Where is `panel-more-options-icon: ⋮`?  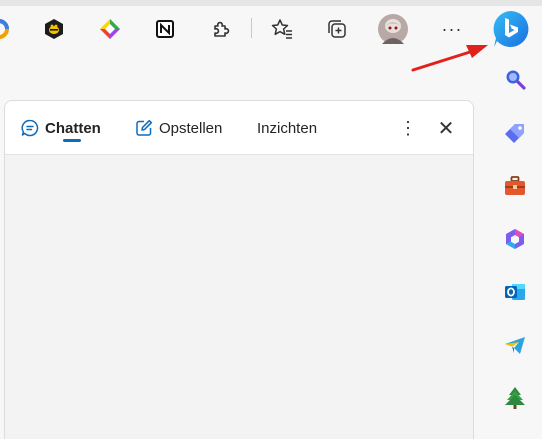 panel-more-options-icon: ⋮ is located at coordinates (408, 128).